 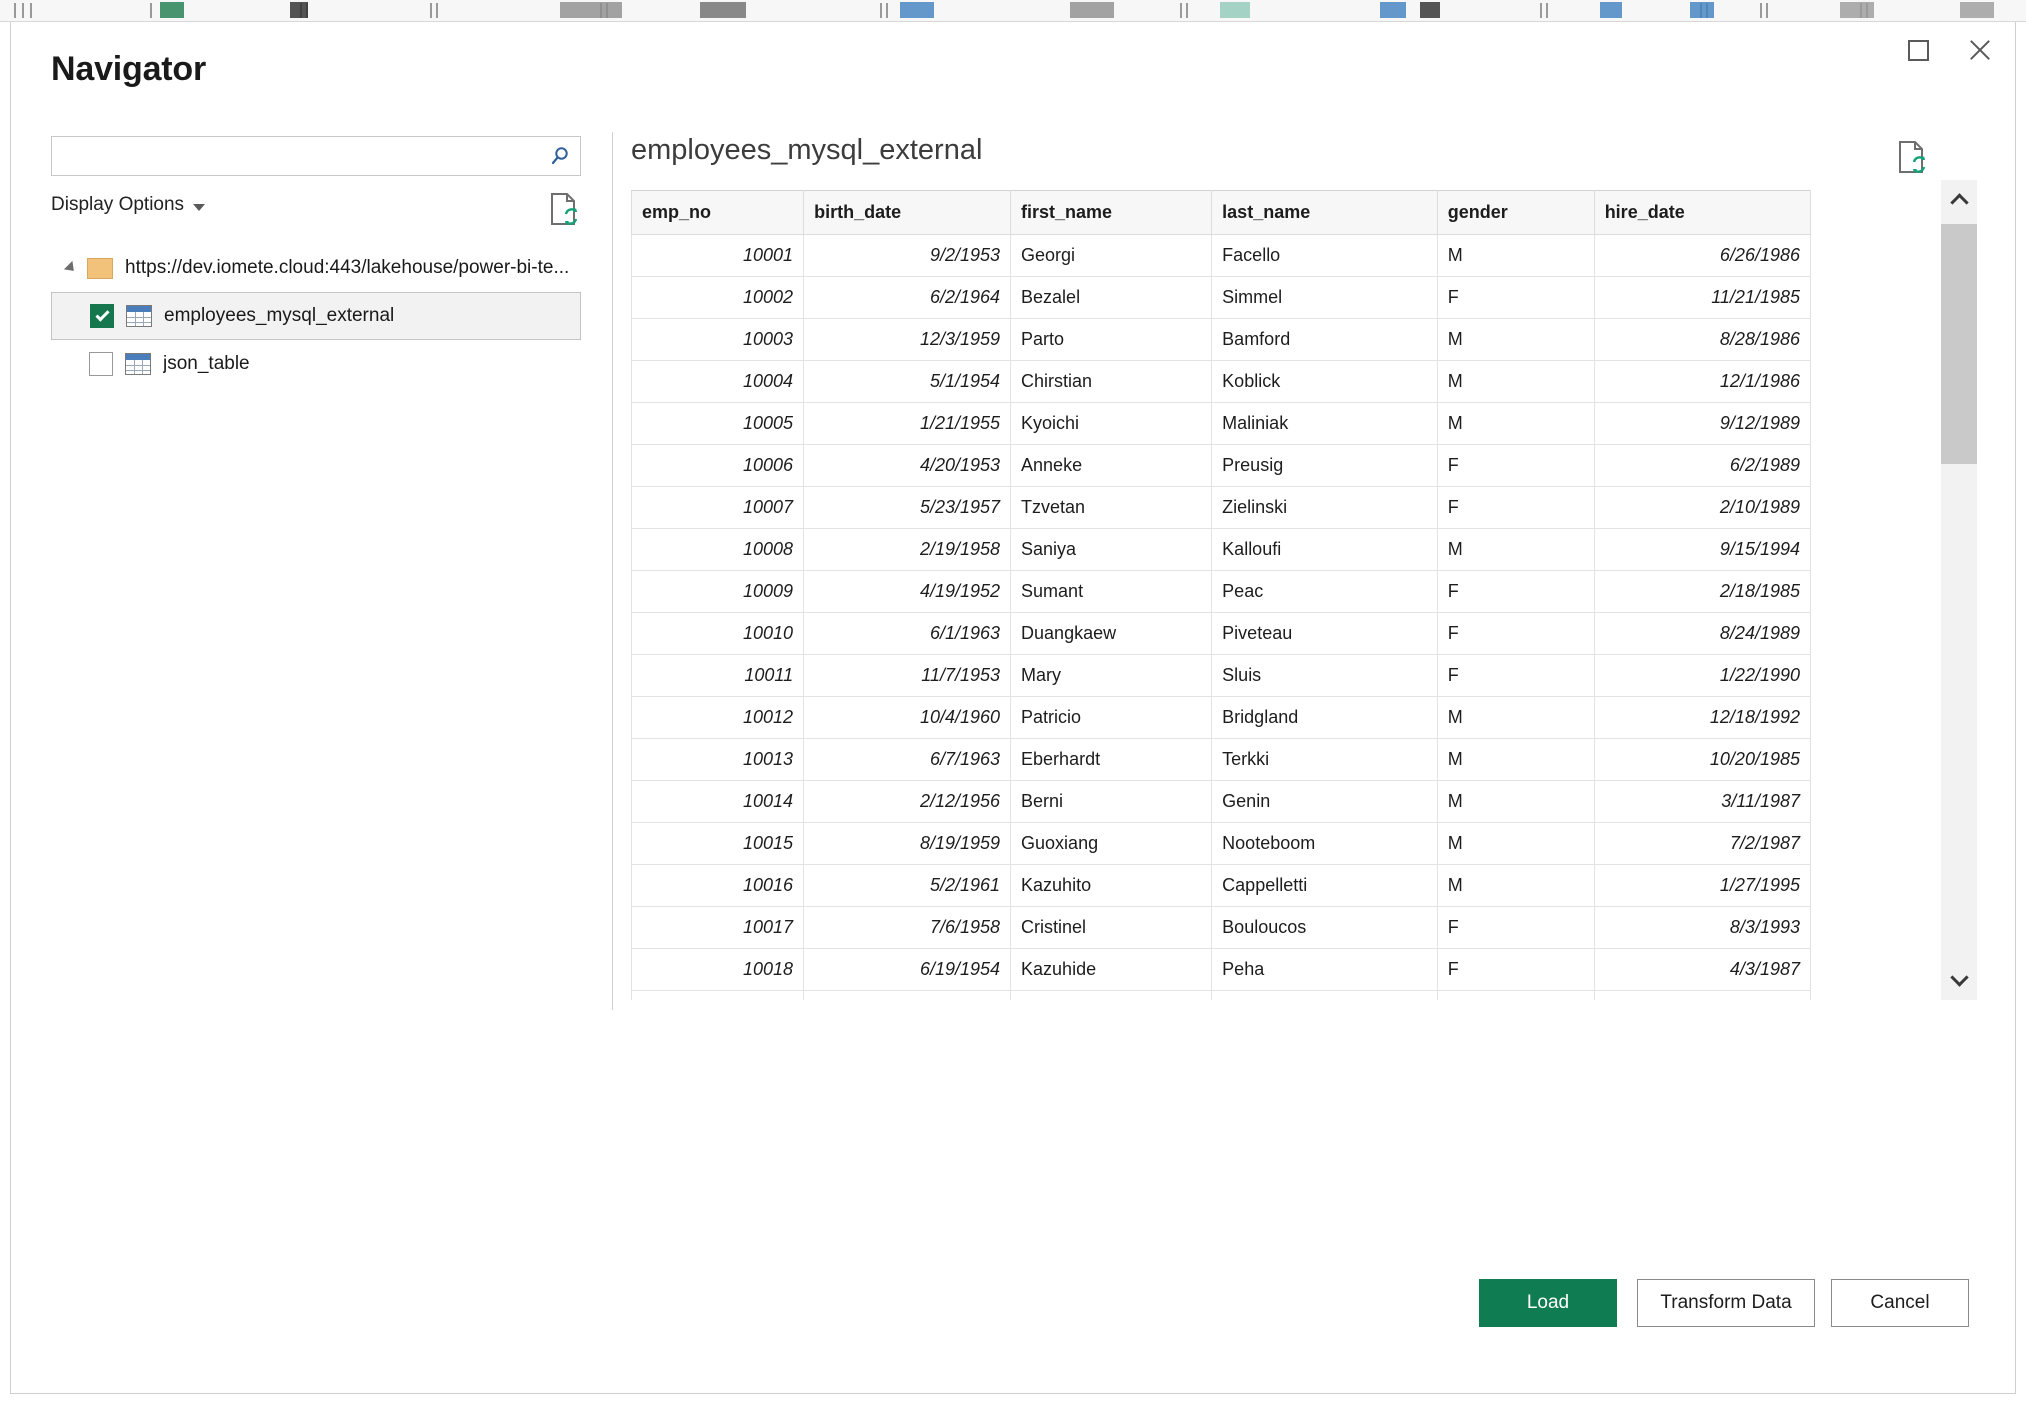 I want to click on close-icon, so click(x=1980, y=50).